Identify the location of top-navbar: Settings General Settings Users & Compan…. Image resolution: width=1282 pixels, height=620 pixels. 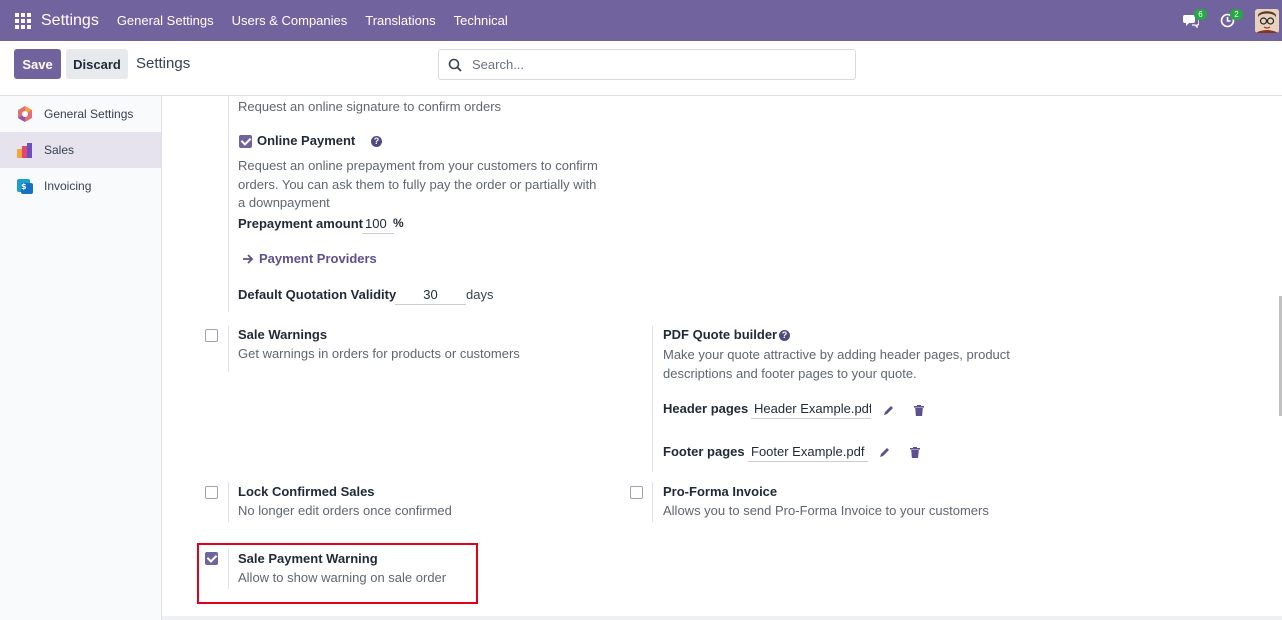
(641, 20).